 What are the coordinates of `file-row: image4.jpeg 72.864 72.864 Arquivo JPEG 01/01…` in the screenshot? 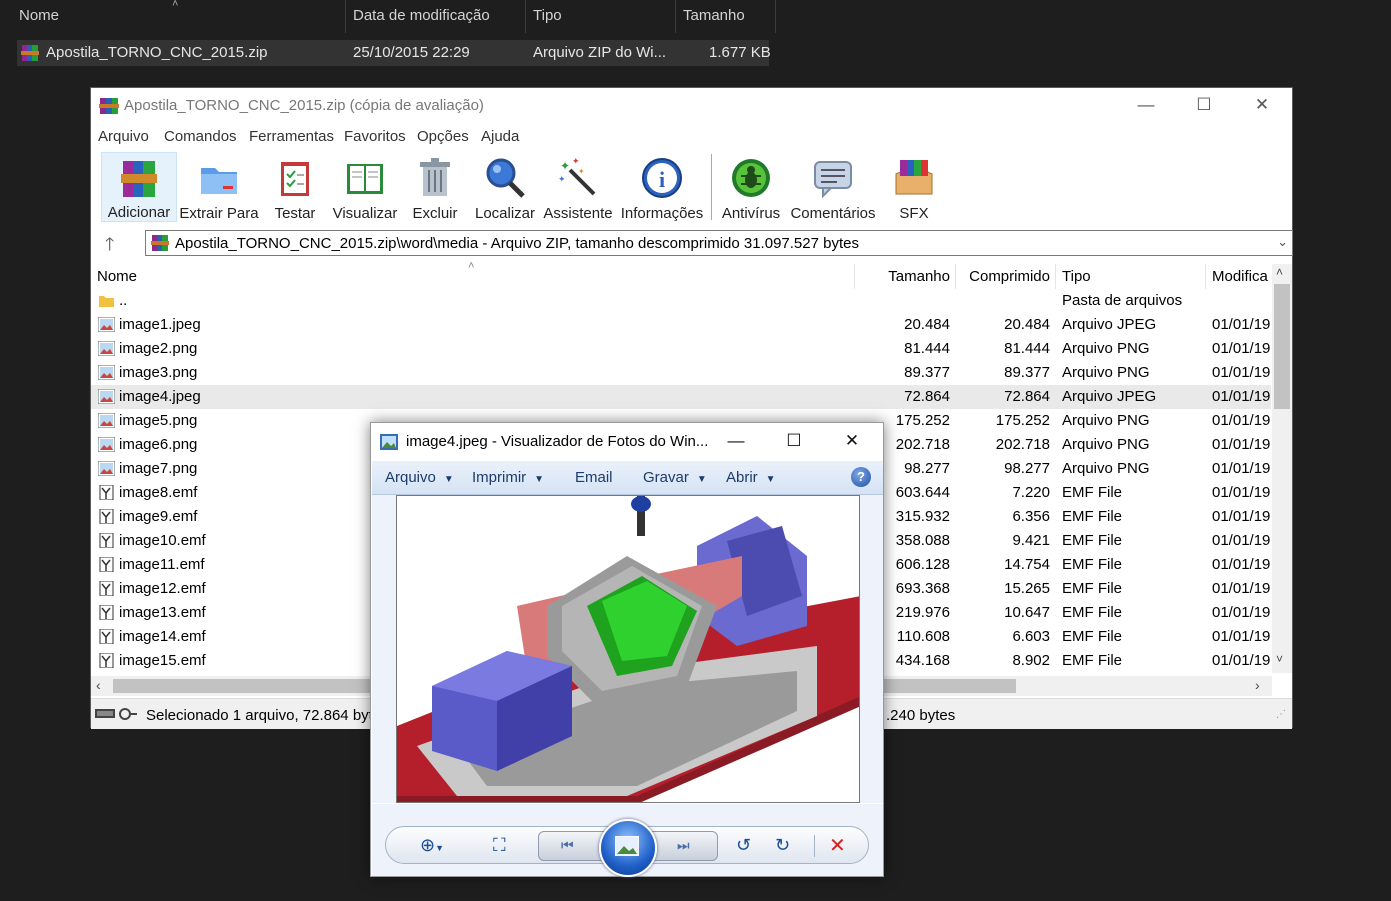 It's located at (681, 397).